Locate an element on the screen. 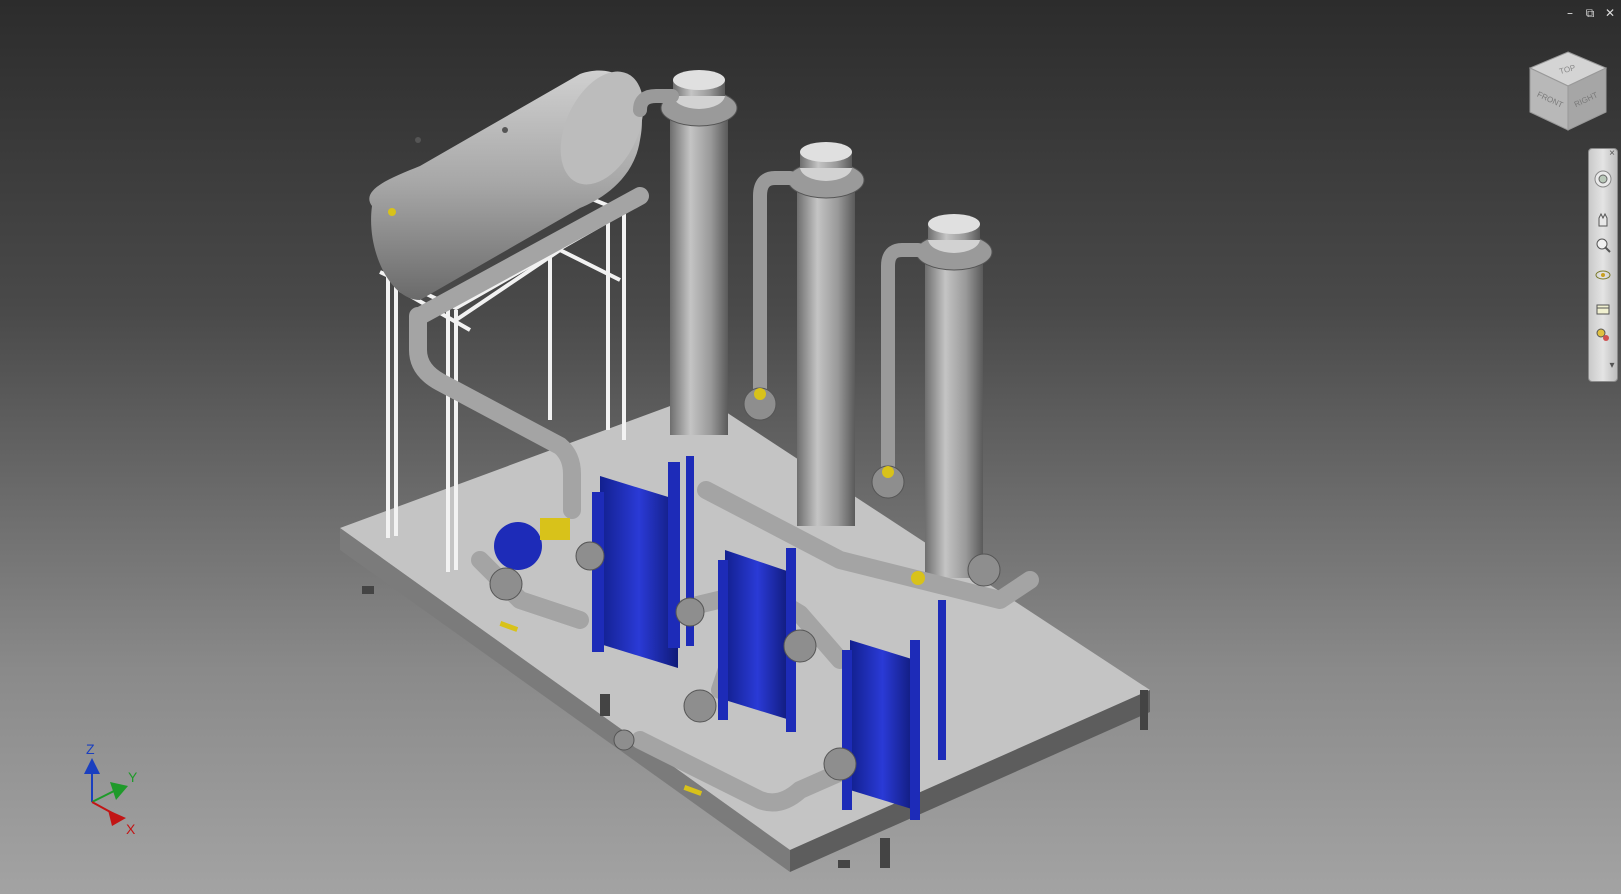  restore-icon: ⧉ is located at coordinates (1590, 13).